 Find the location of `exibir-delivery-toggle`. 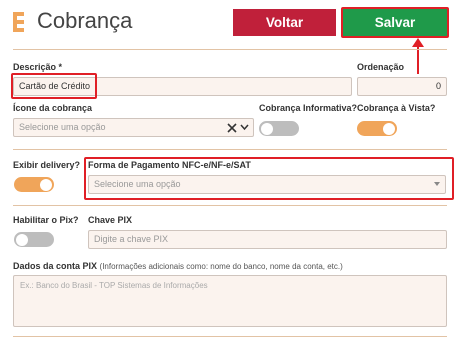

exibir-delivery-toggle is located at coordinates (34, 184).